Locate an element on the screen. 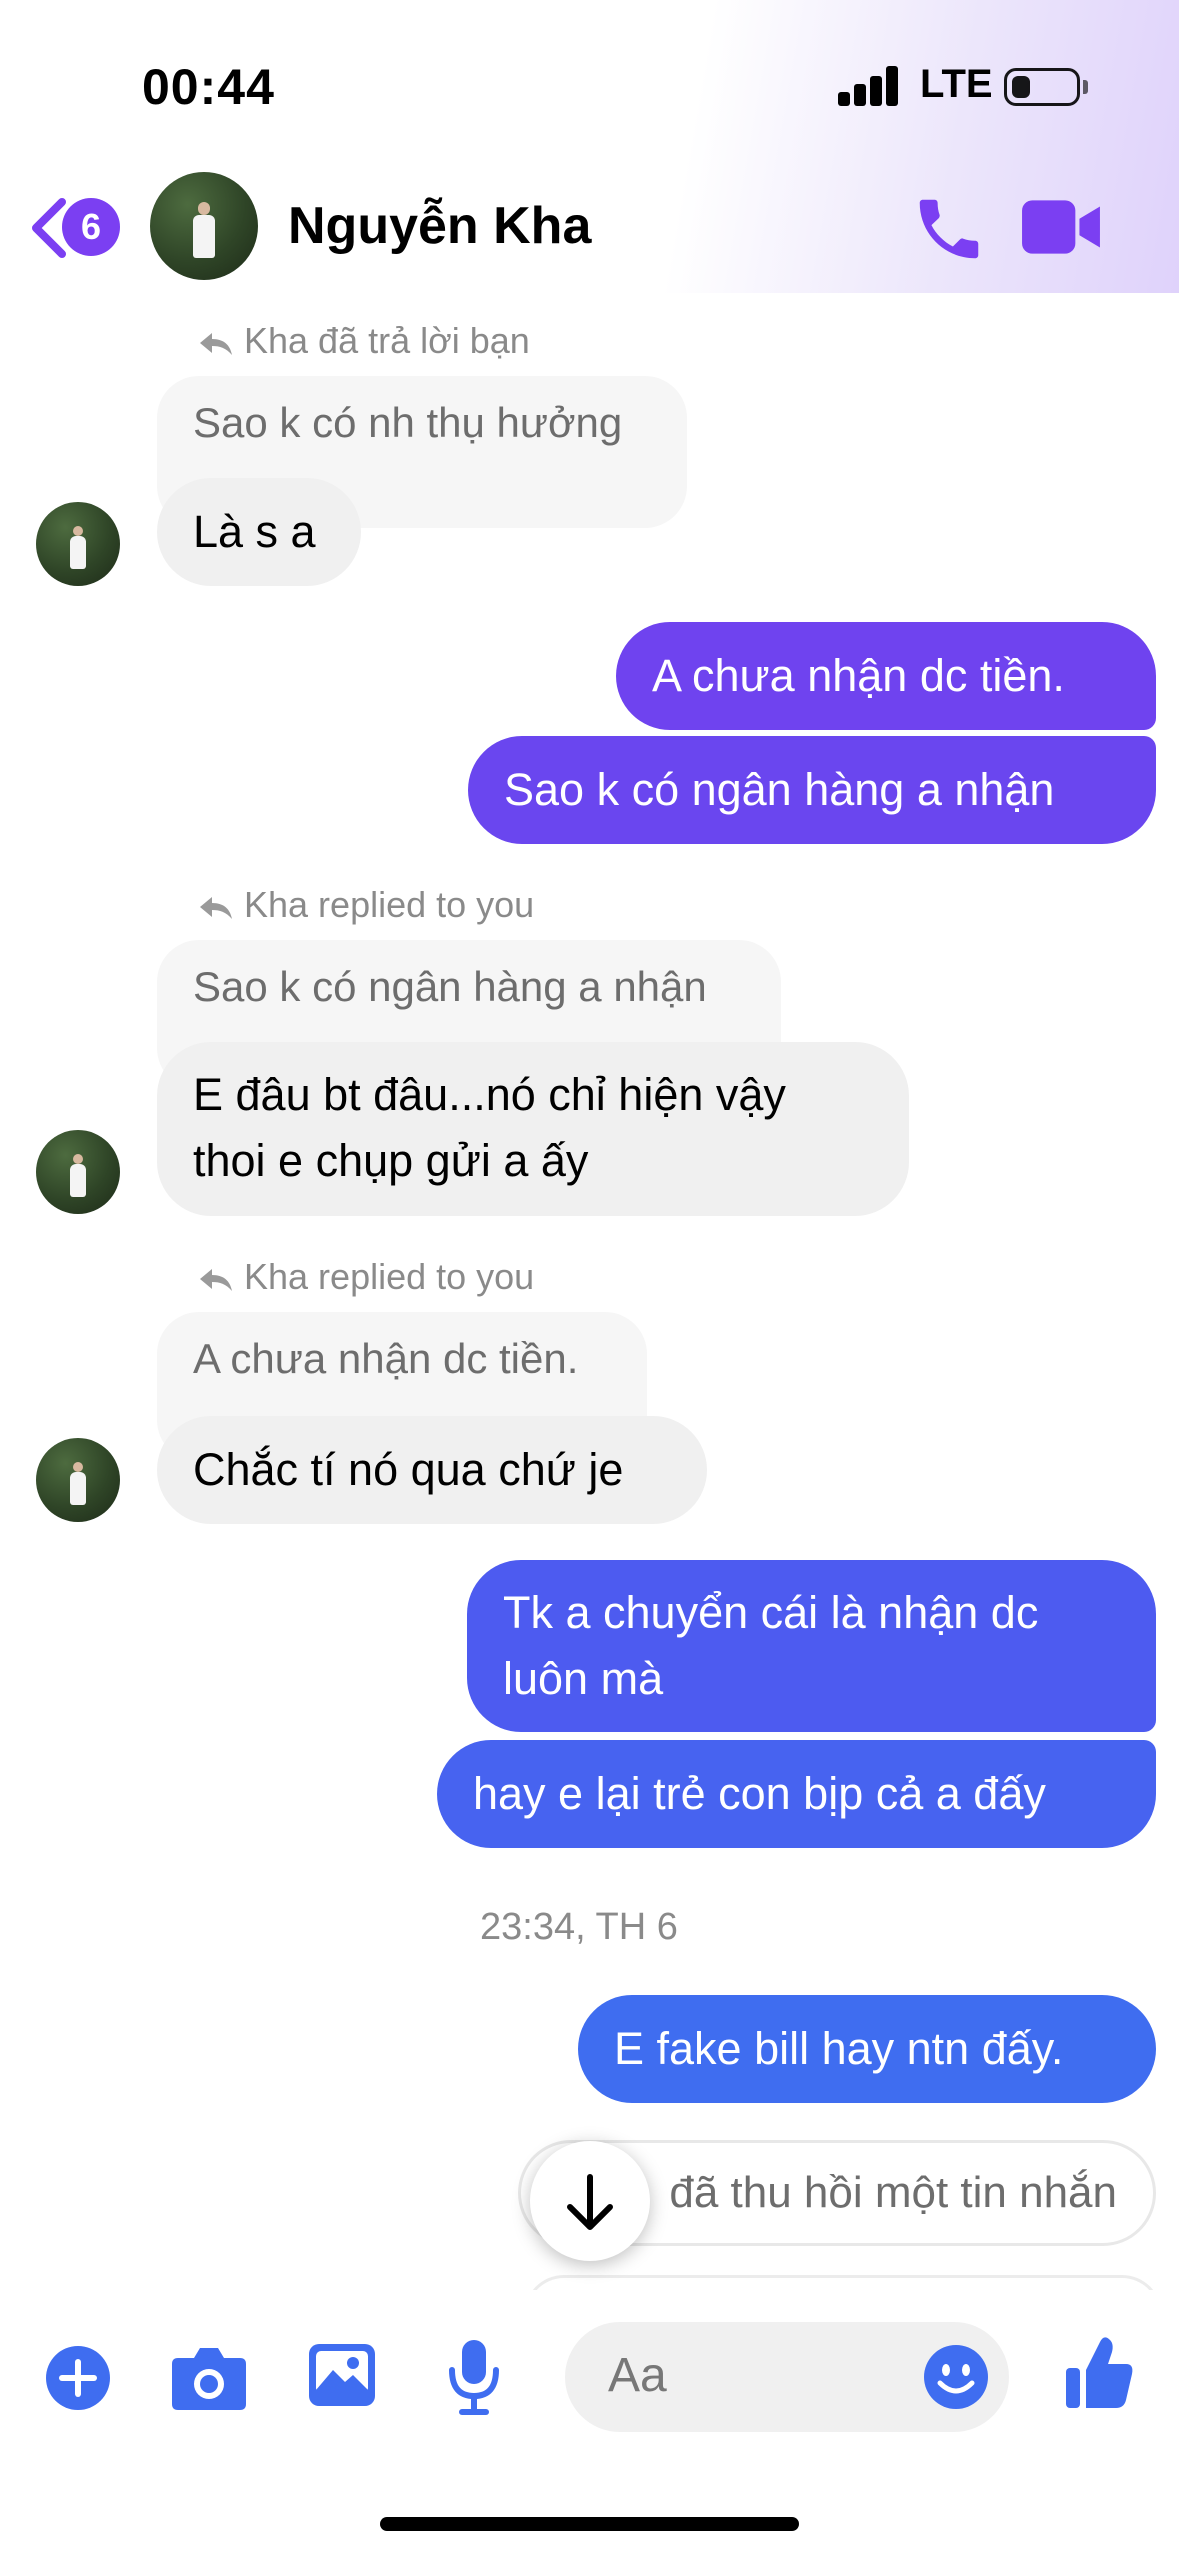 Image resolution: width=1179 pixels, height=2556 pixels. camera-icon is located at coordinates (209, 2378).